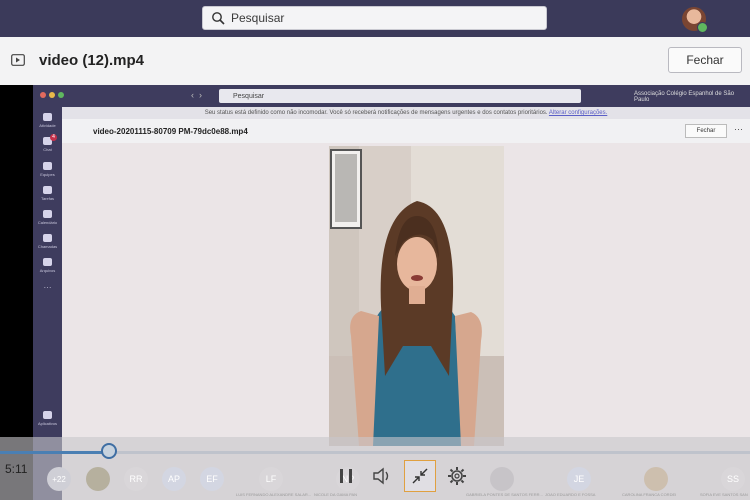 The image size is (750, 500). Describe the element at coordinates (47, 166) in the screenshot. I see `teams-icon` at that location.